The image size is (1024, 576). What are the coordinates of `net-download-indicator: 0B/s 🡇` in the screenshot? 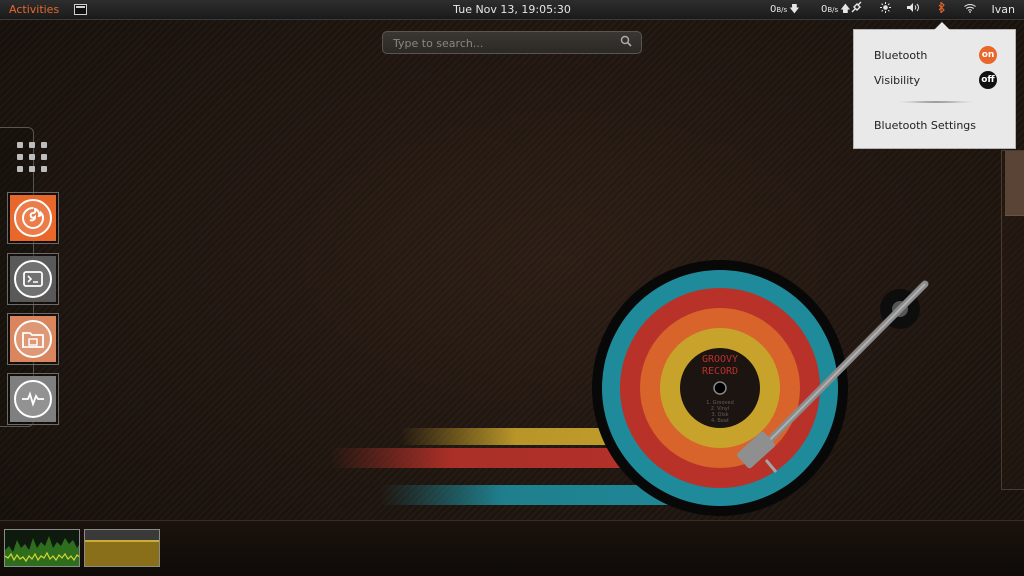 It's located at (784, 10).